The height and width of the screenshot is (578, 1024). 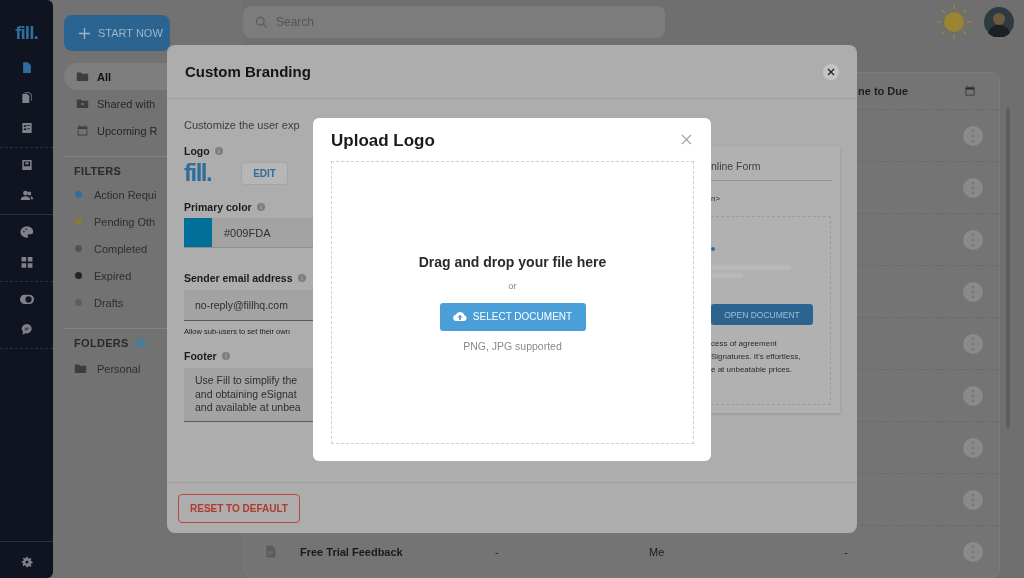 I want to click on sun-icon, so click(x=954, y=22).